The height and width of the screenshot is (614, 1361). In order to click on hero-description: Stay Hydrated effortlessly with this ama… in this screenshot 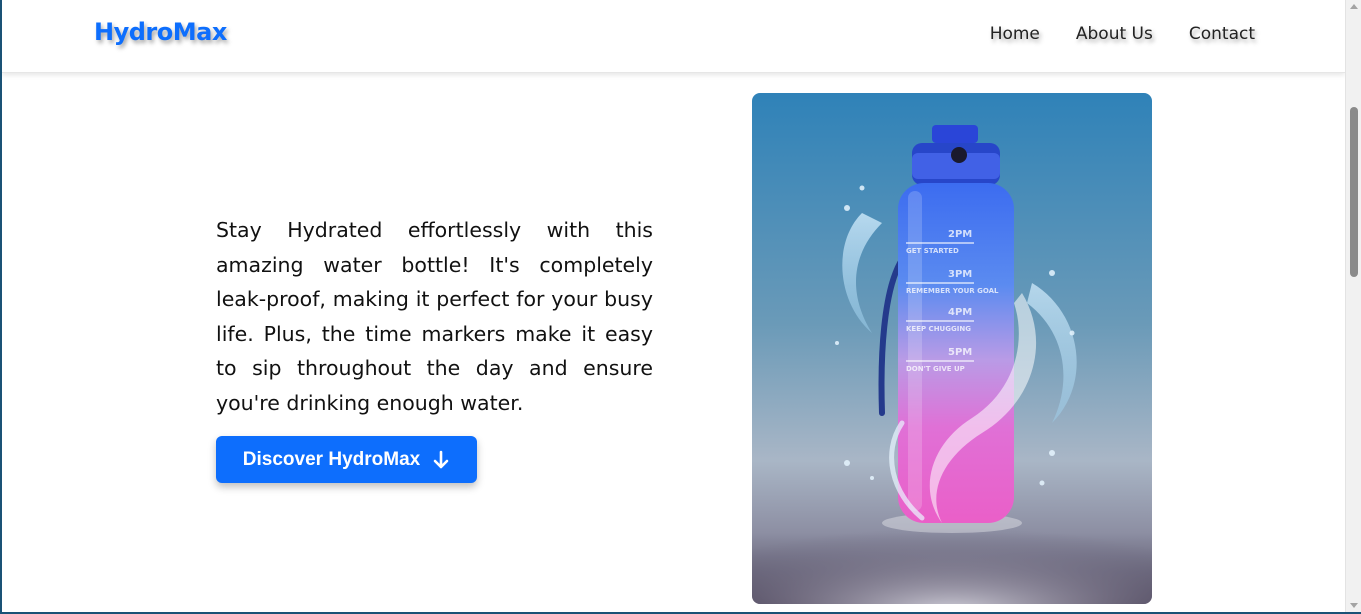, I will do `click(434, 316)`.